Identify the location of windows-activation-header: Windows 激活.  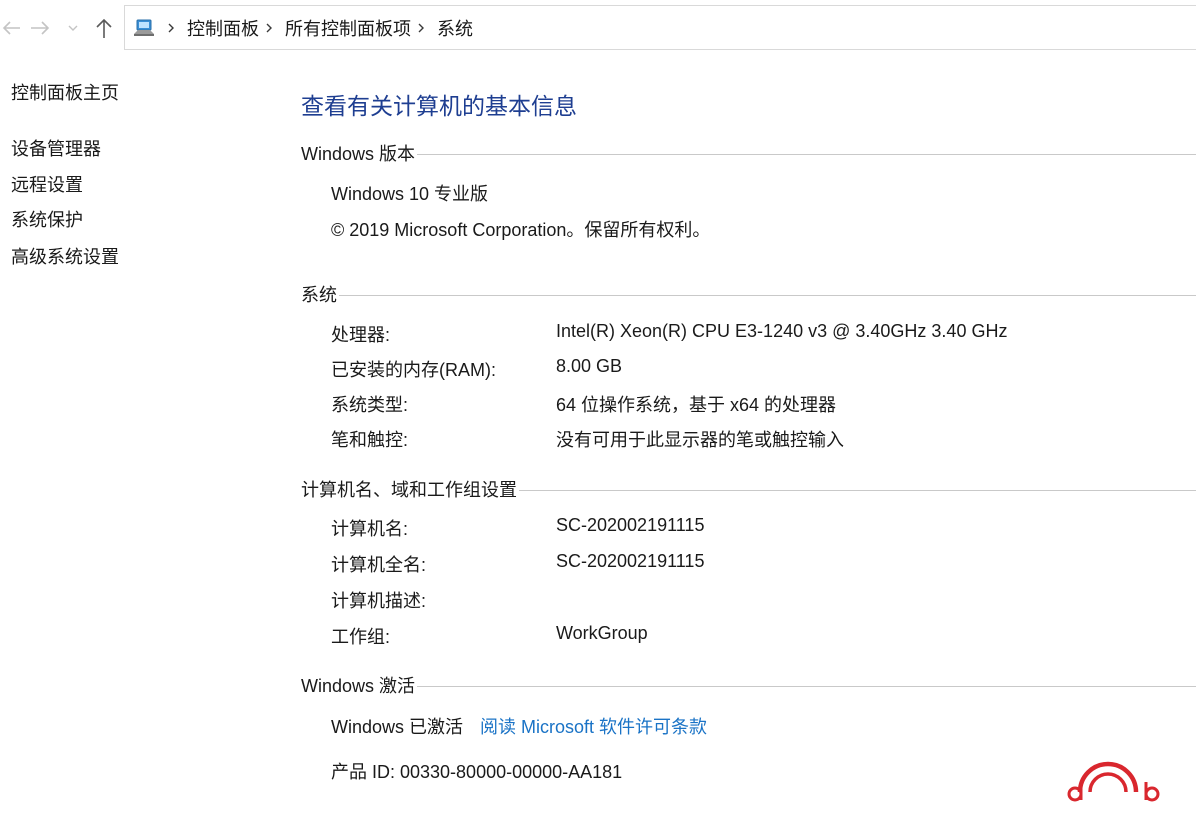
(748, 685).